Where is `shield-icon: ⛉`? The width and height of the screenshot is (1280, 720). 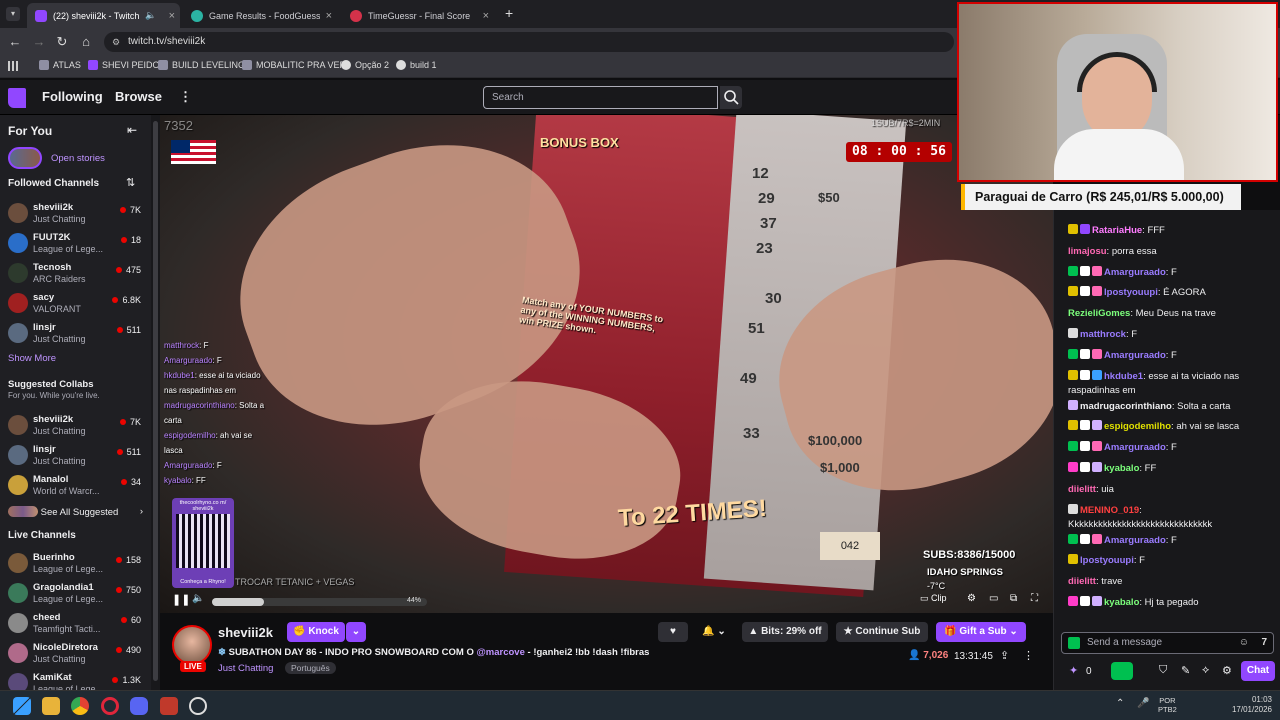
shield-icon: ⛉ is located at coordinates (1163, 670).